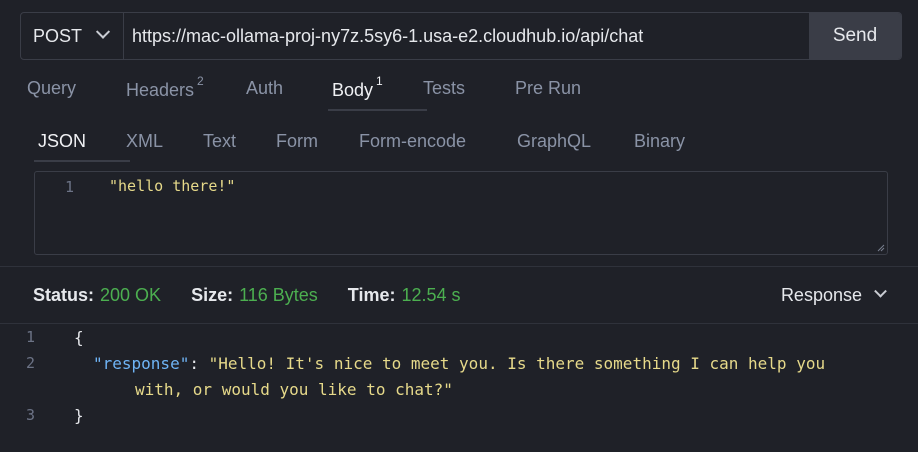 The width and height of the screenshot is (918, 452). What do you see at coordinates (669, 146) in the screenshot?
I see `body-tab-binary: Binary` at bounding box center [669, 146].